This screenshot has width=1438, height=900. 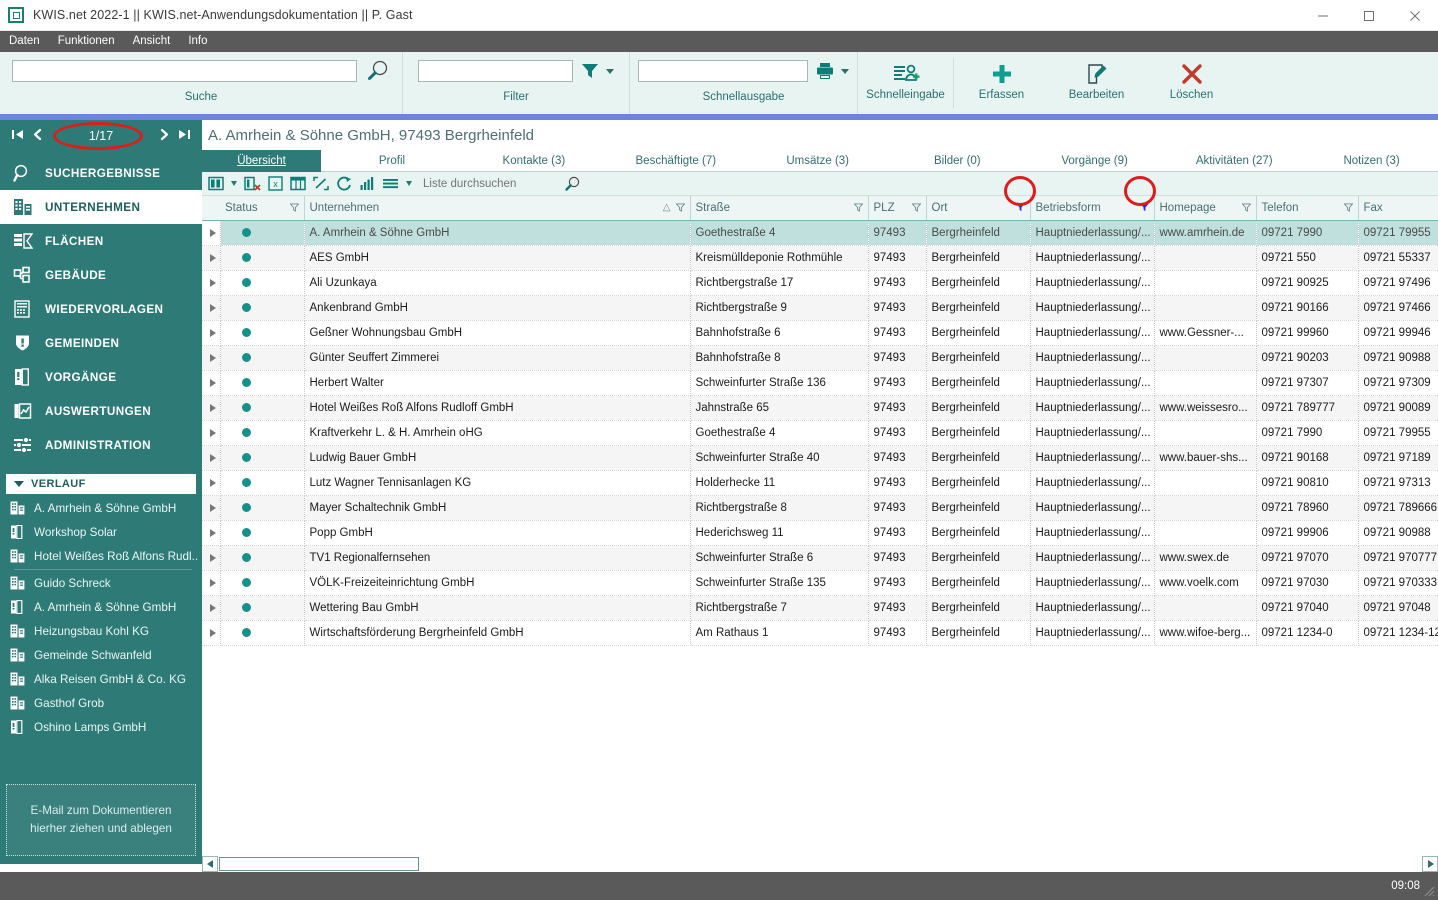 I want to click on loeschen-button: Löschen, so click(x=1191, y=83).